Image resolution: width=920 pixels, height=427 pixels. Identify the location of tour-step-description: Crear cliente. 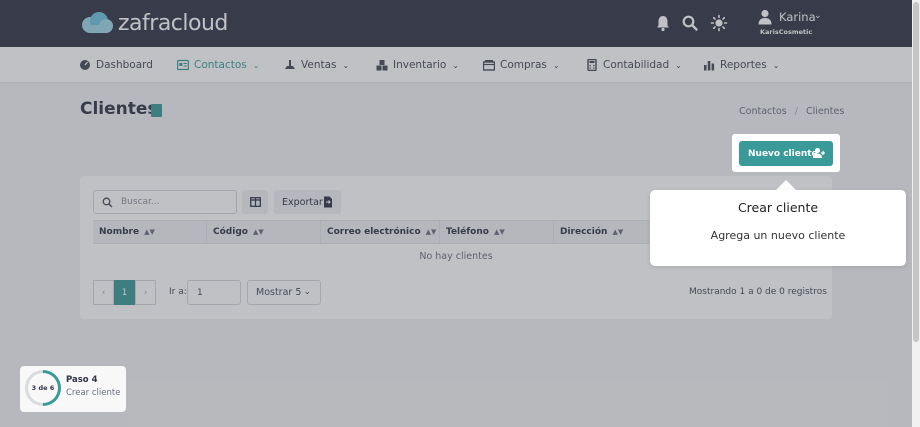
(93, 393).